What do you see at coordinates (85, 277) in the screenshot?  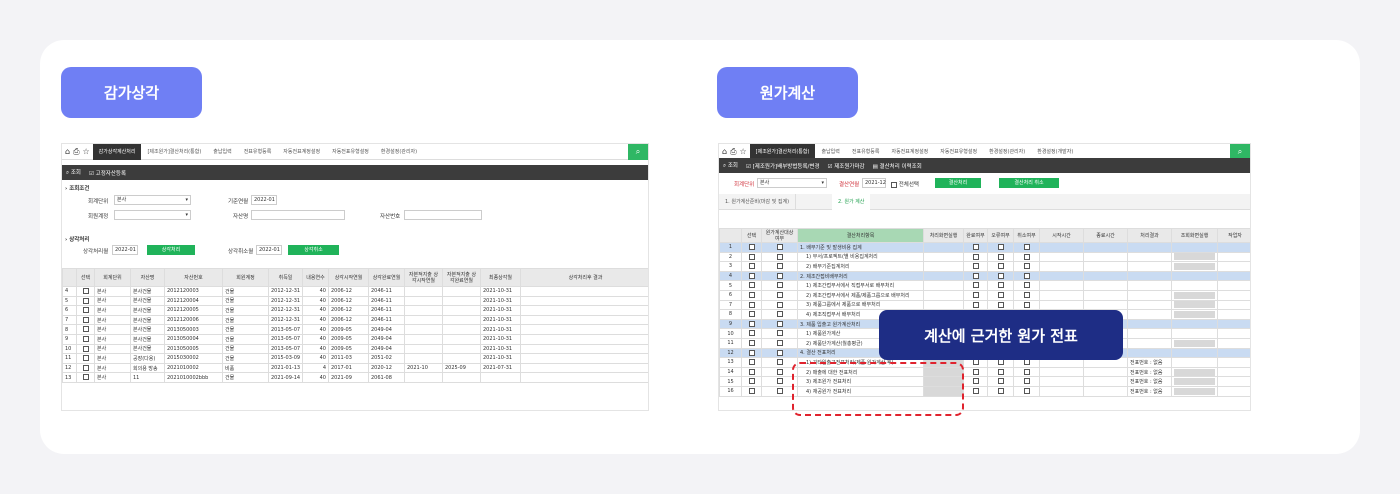 I see `left-col-header: 선택` at bounding box center [85, 277].